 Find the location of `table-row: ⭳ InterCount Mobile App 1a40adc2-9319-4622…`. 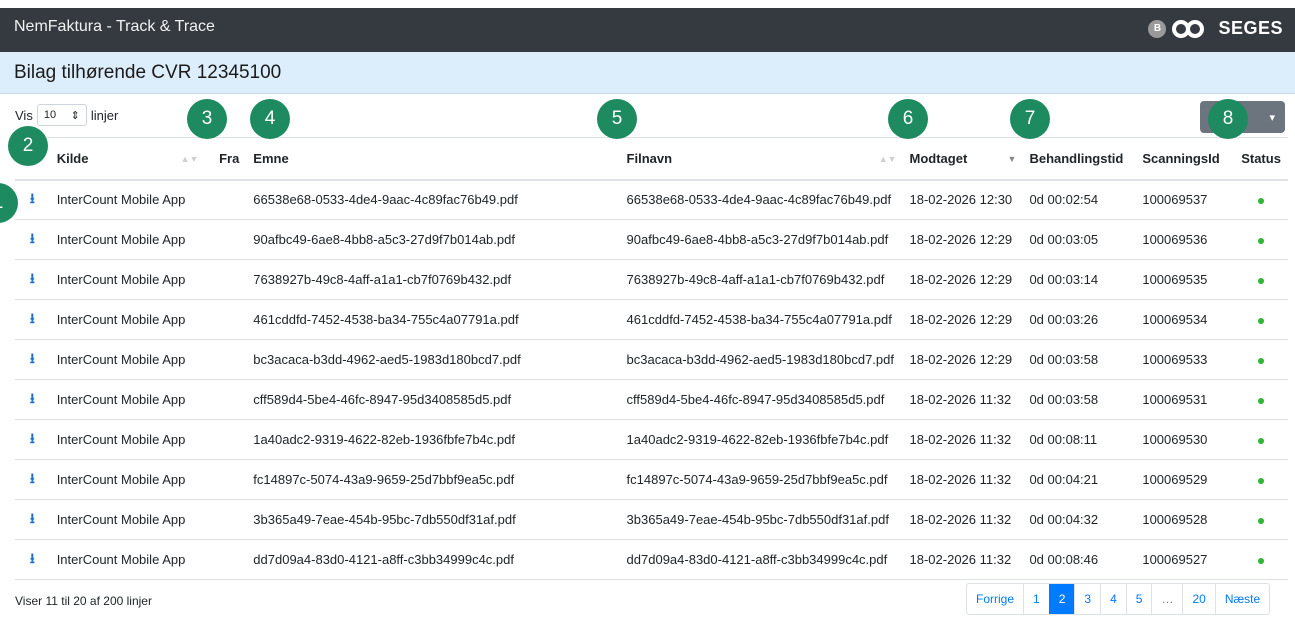

table-row: ⭳ InterCount Mobile App 1a40adc2-9319-4622… is located at coordinates (651, 439).